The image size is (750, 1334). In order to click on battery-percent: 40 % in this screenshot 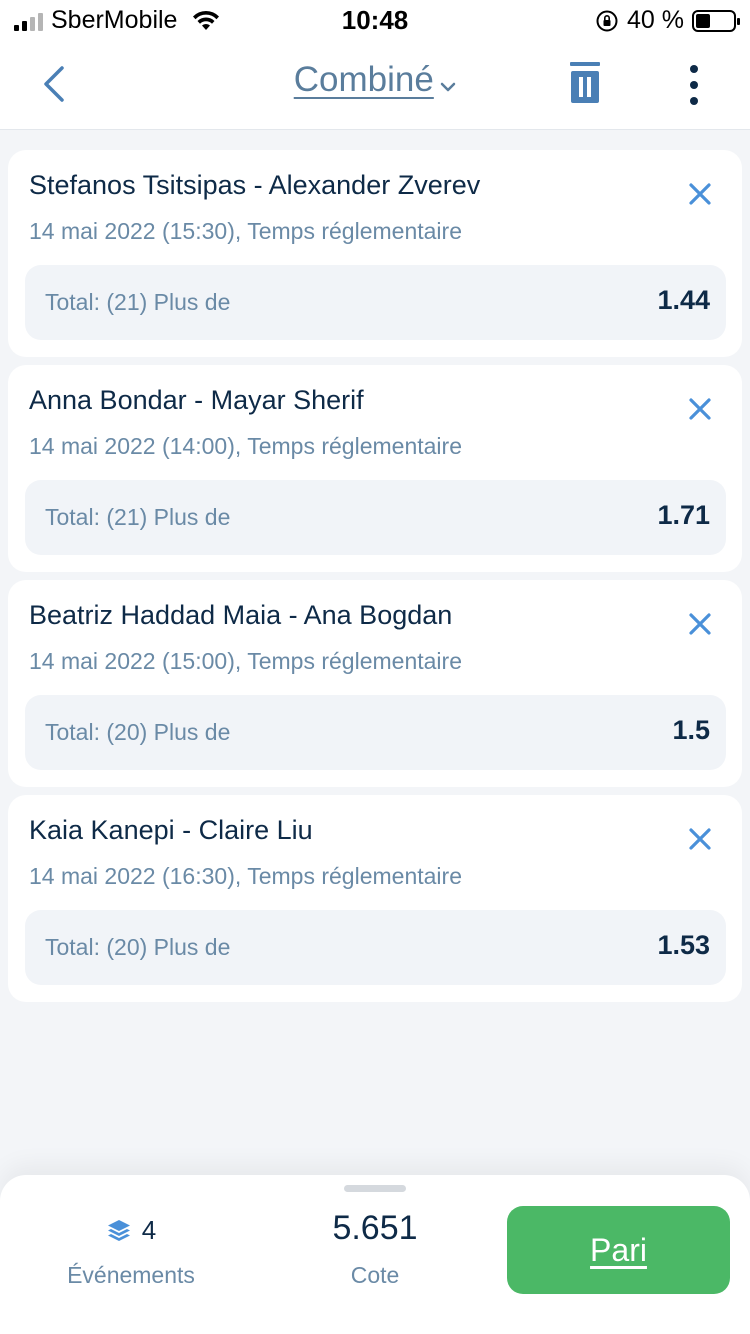, I will do `click(655, 20)`.